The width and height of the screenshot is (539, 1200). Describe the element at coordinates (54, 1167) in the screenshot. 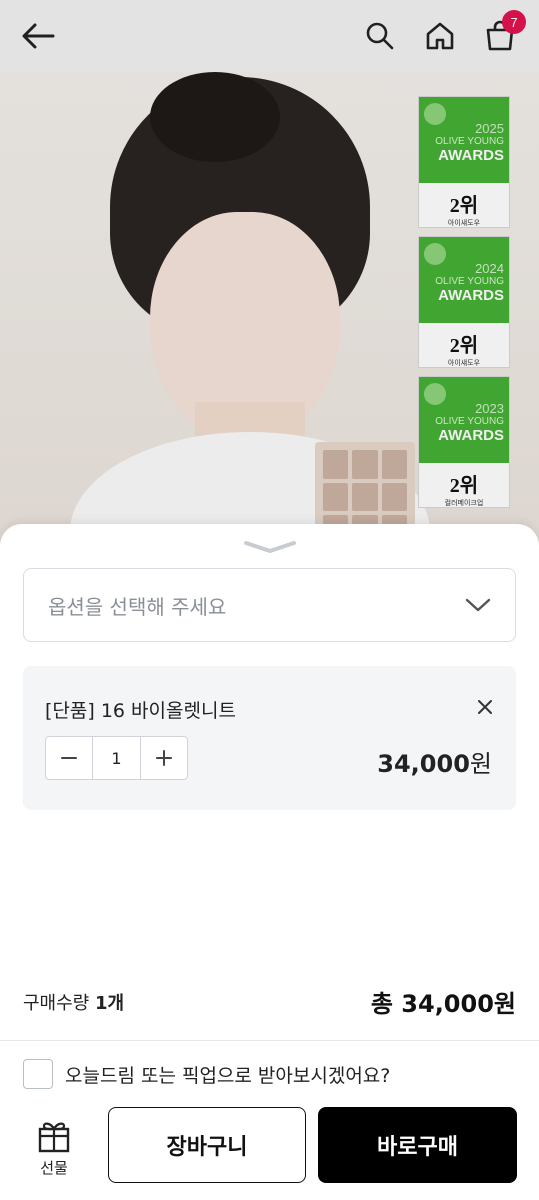

I see `gift-label: 선물` at that location.